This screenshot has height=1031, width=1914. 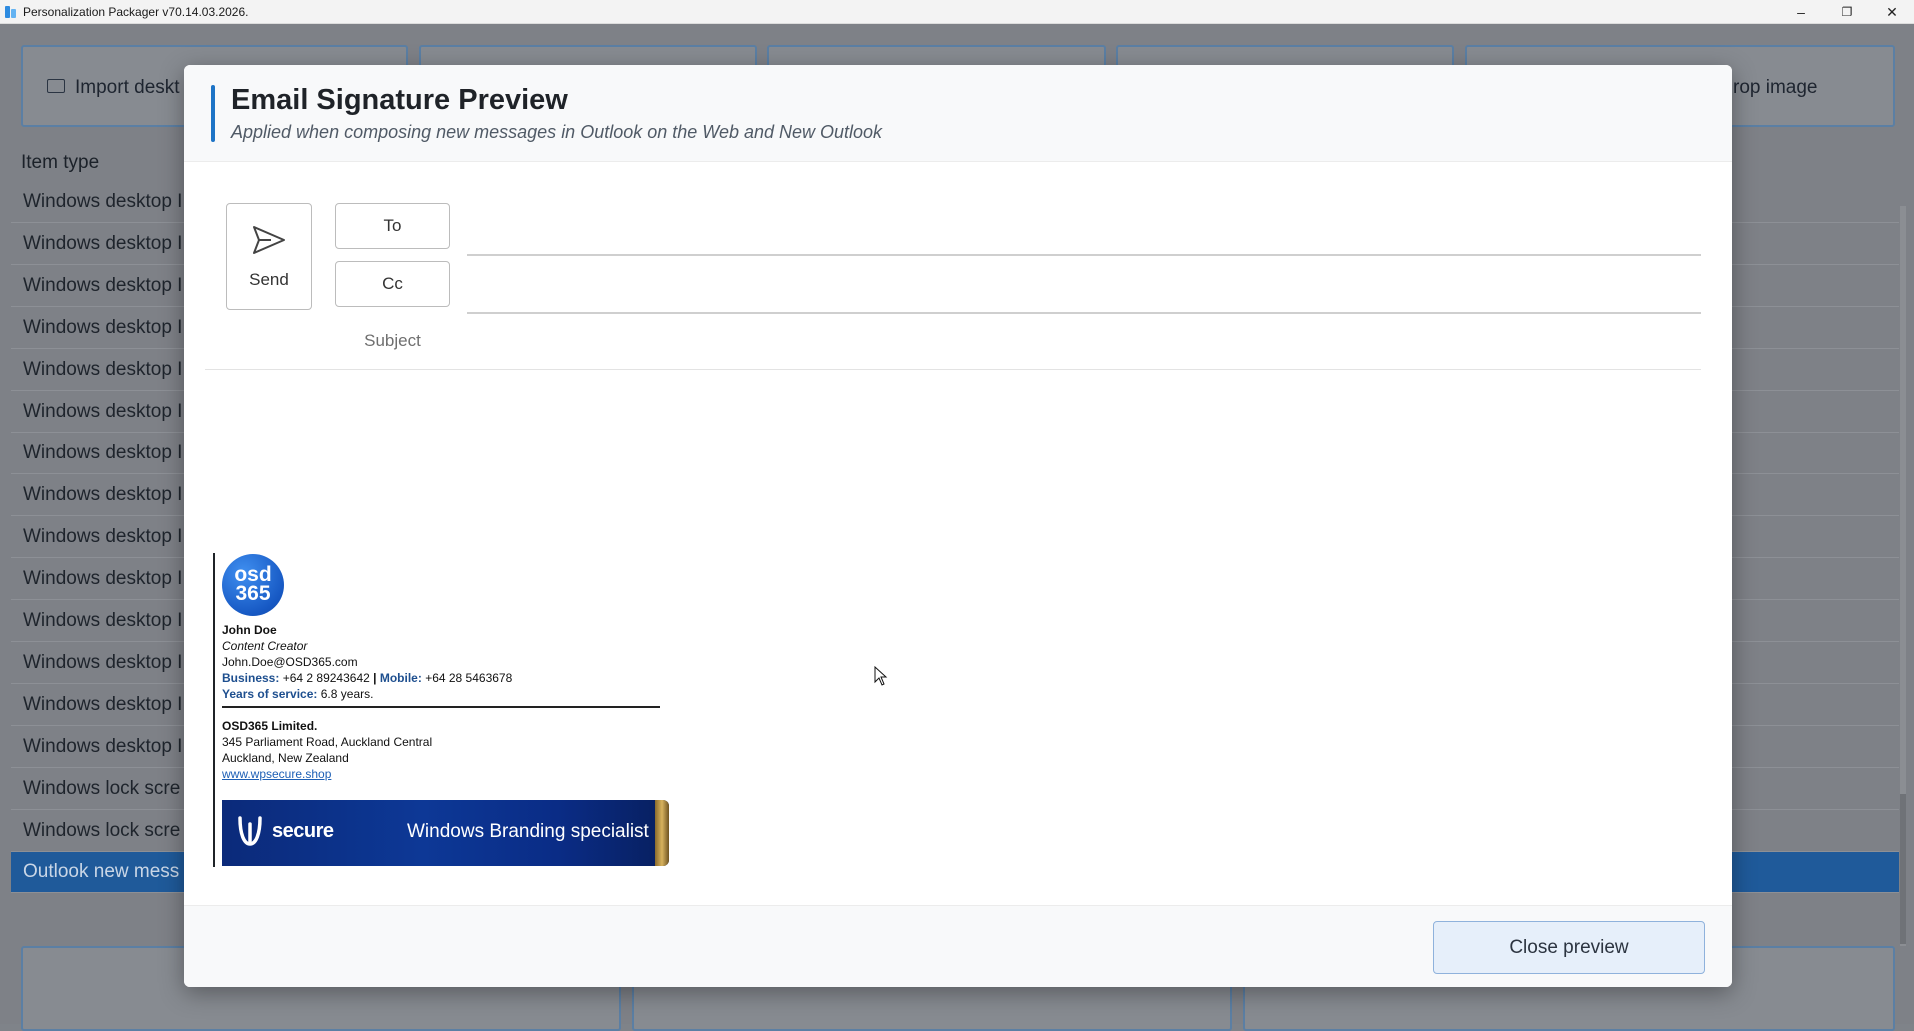 I want to click on signature-company: OSD365 Limited., so click(x=270, y=726).